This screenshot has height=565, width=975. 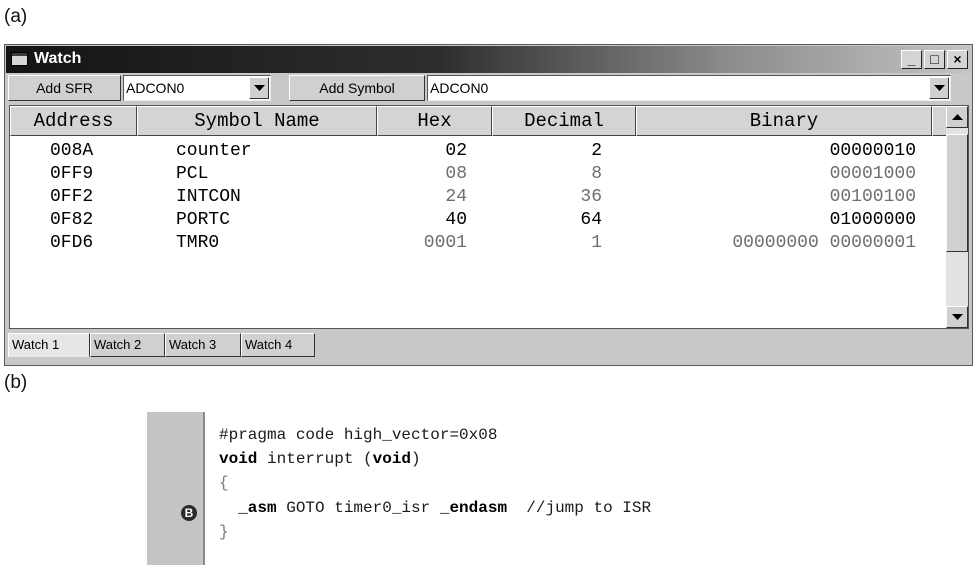 What do you see at coordinates (591, 197) in the screenshot?
I see `cell-decimal: 36` at bounding box center [591, 197].